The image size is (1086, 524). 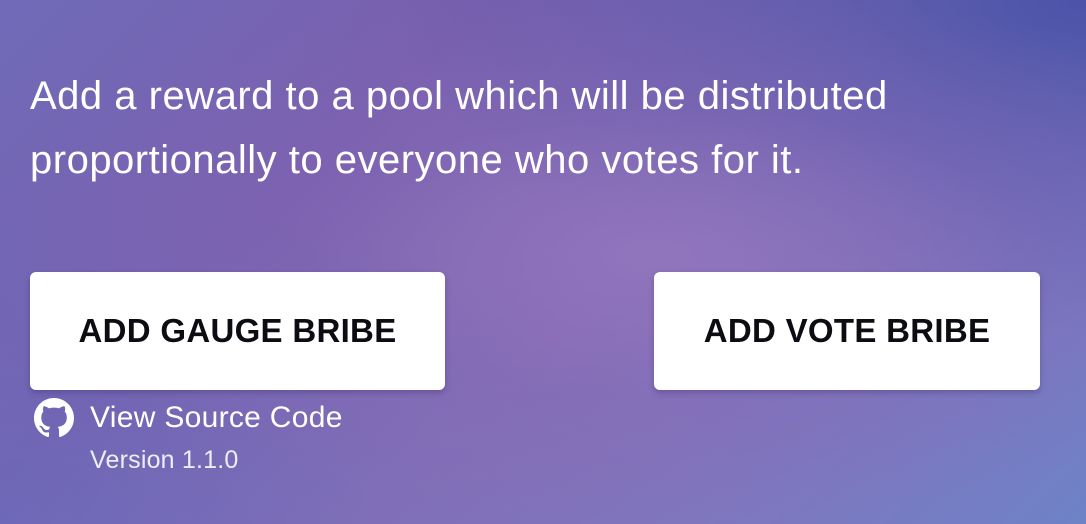 What do you see at coordinates (237, 331) in the screenshot?
I see `add-gauge-bribe-button: ADD GAUGE BRIBE` at bounding box center [237, 331].